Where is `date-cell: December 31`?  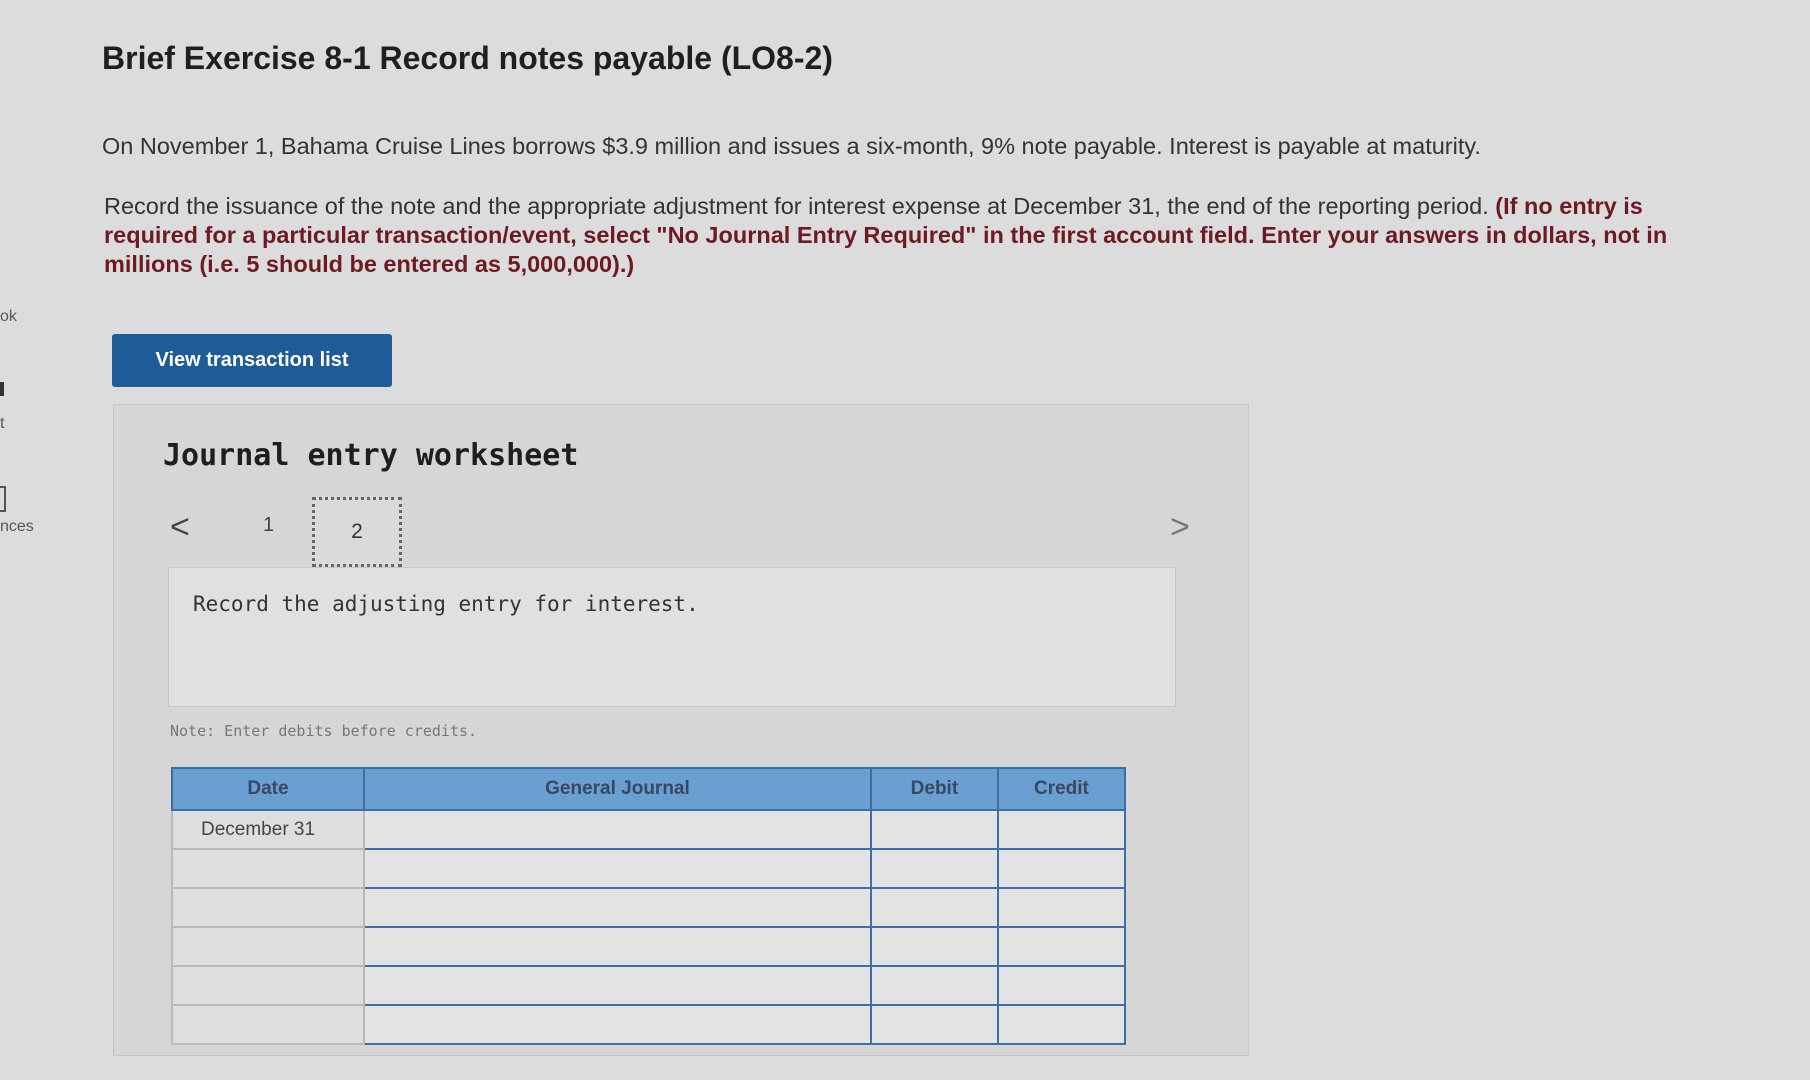 date-cell: December 31 is located at coordinates (268, 829).